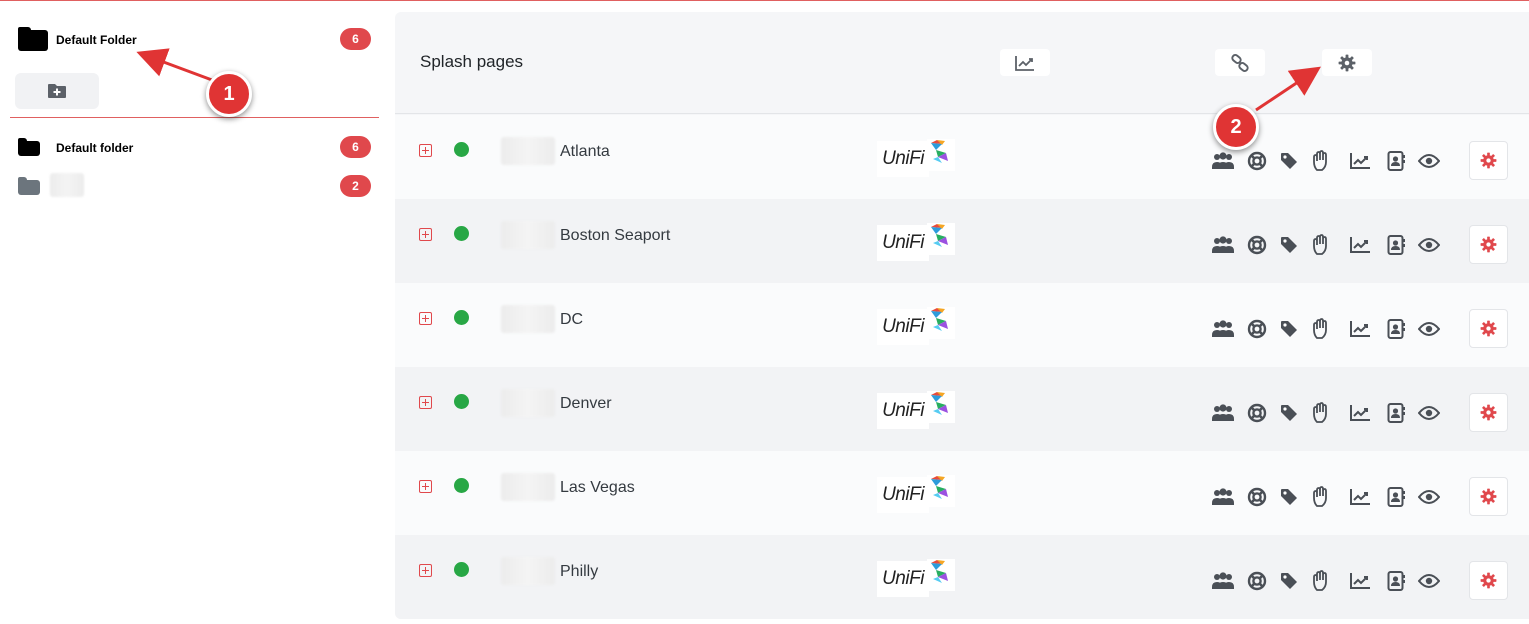 This screenshot has height=624, width=1529. I want to click on sidebar-item-label: Default folder, so click(95, 148).